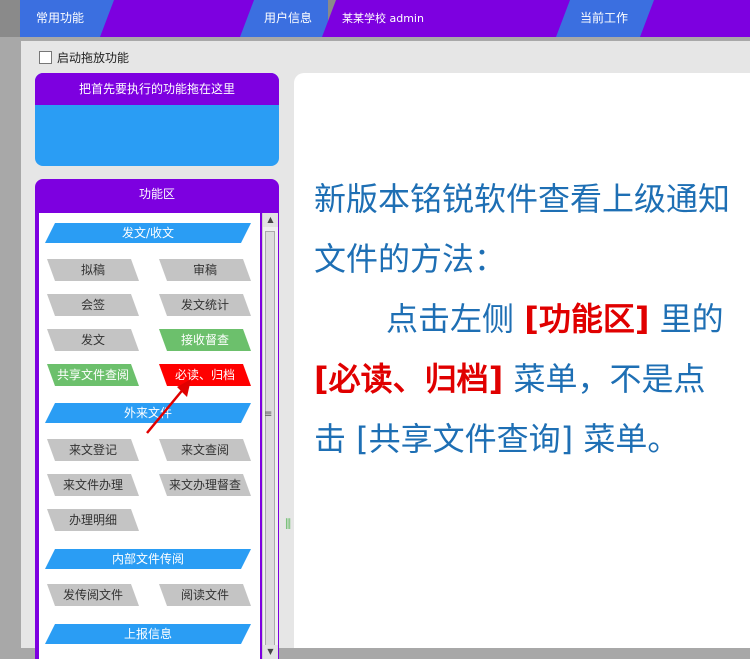  What do you see at coordinates (93, 305) in the screenshot?
I see `func-button-countersign: 会签` at bounding box center [93, 305].